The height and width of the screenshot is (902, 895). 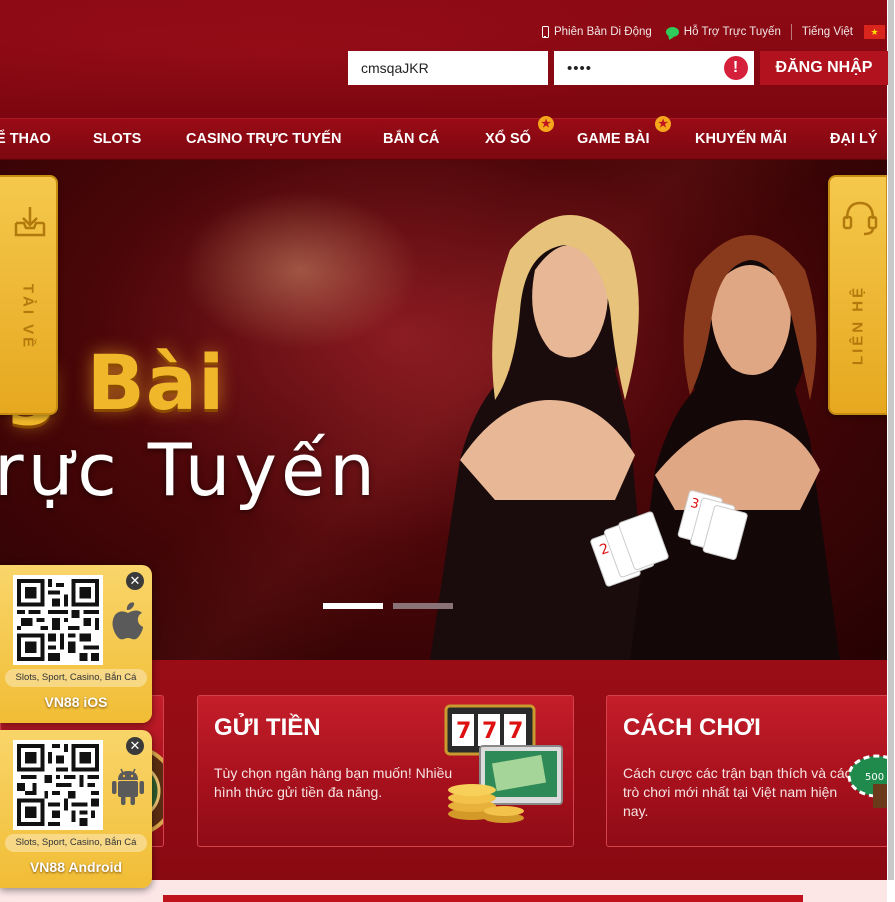 What do you see at coordinates (692, 727) in the screenshot?
I see `how-to-play-card-title: CÁCH CHƠI` at bounding box center [692, 727].